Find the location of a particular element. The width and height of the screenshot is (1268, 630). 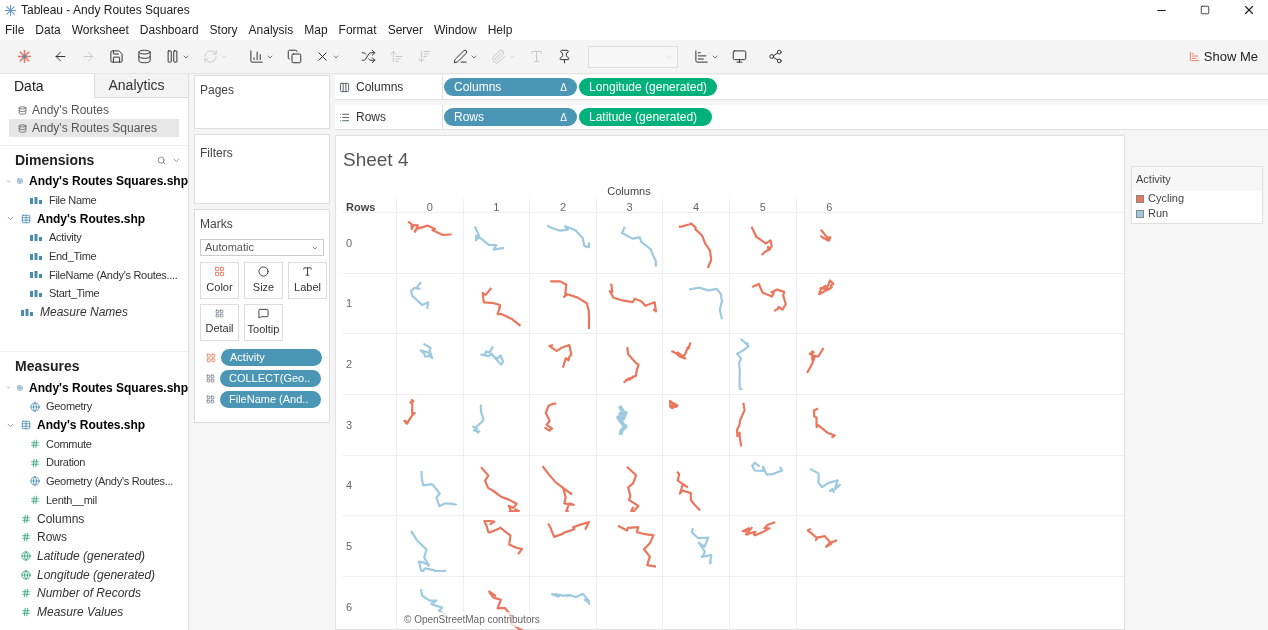

show-me-button: Show Me is located at coordinates (1228, 56).